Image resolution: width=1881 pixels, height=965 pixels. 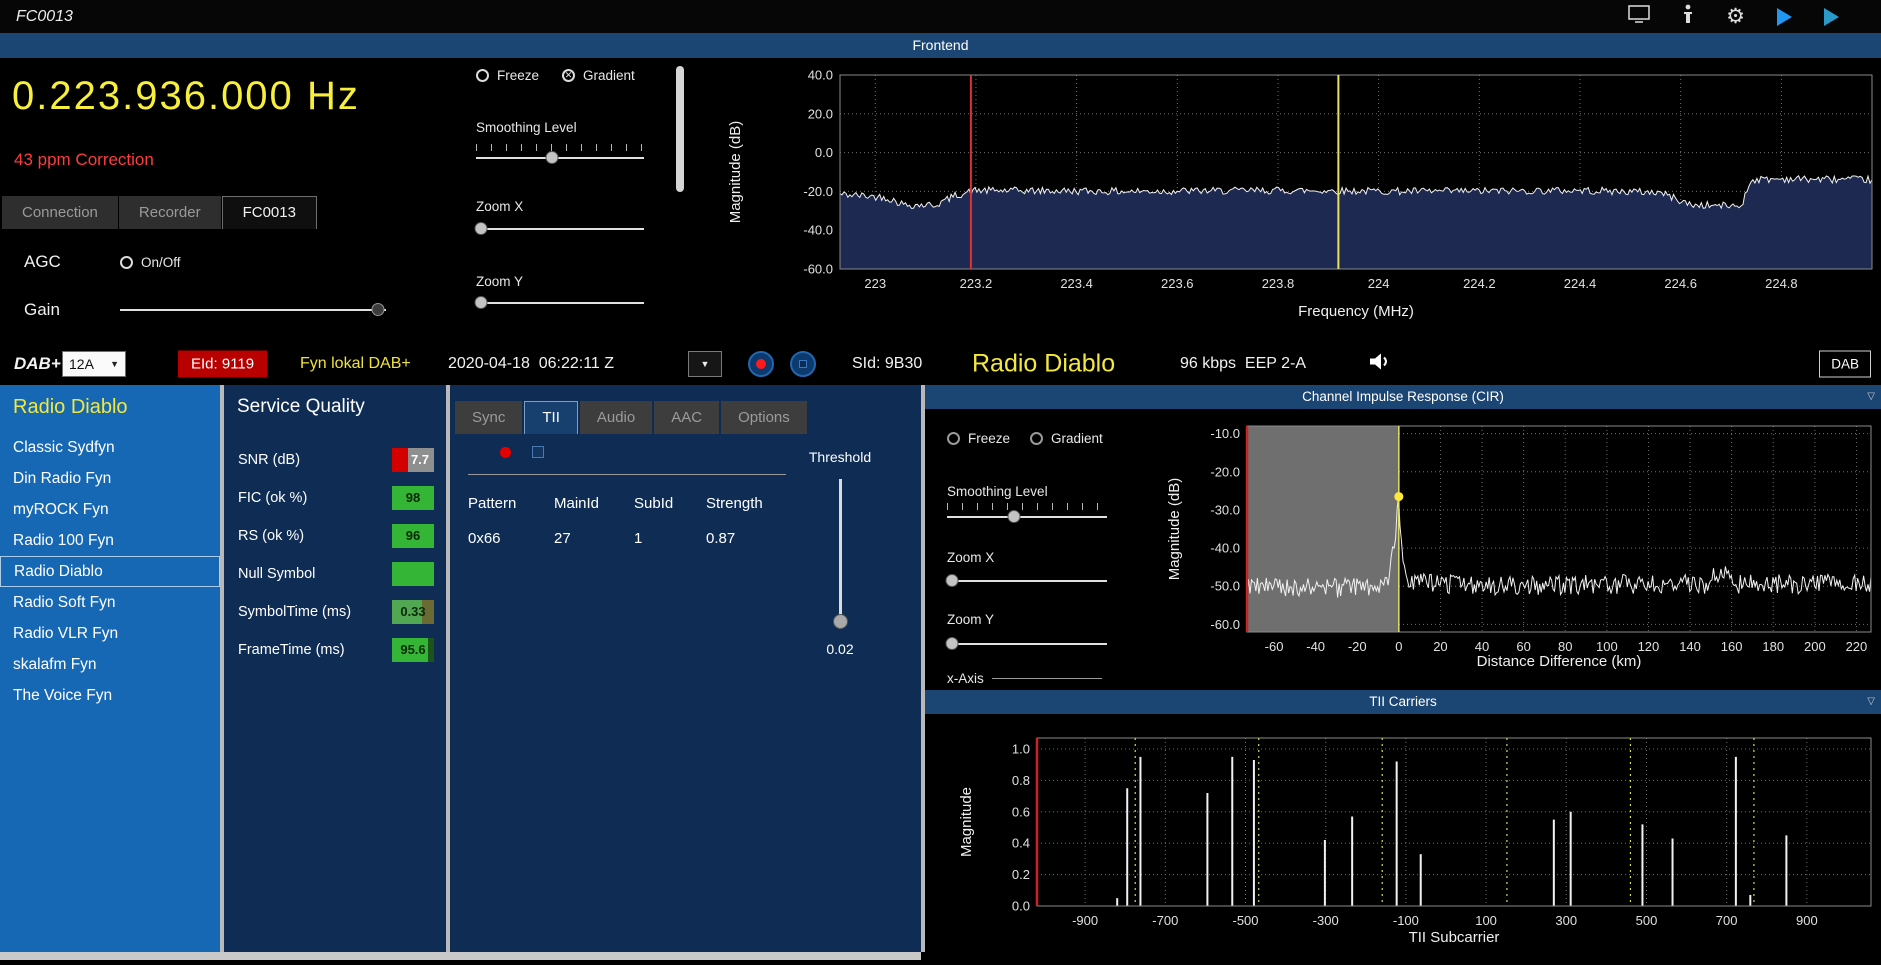 What do you see at coordinates (687, 417) in the screenshot?
I see `tab-aac: AAC` at bounding box center [687, 417].